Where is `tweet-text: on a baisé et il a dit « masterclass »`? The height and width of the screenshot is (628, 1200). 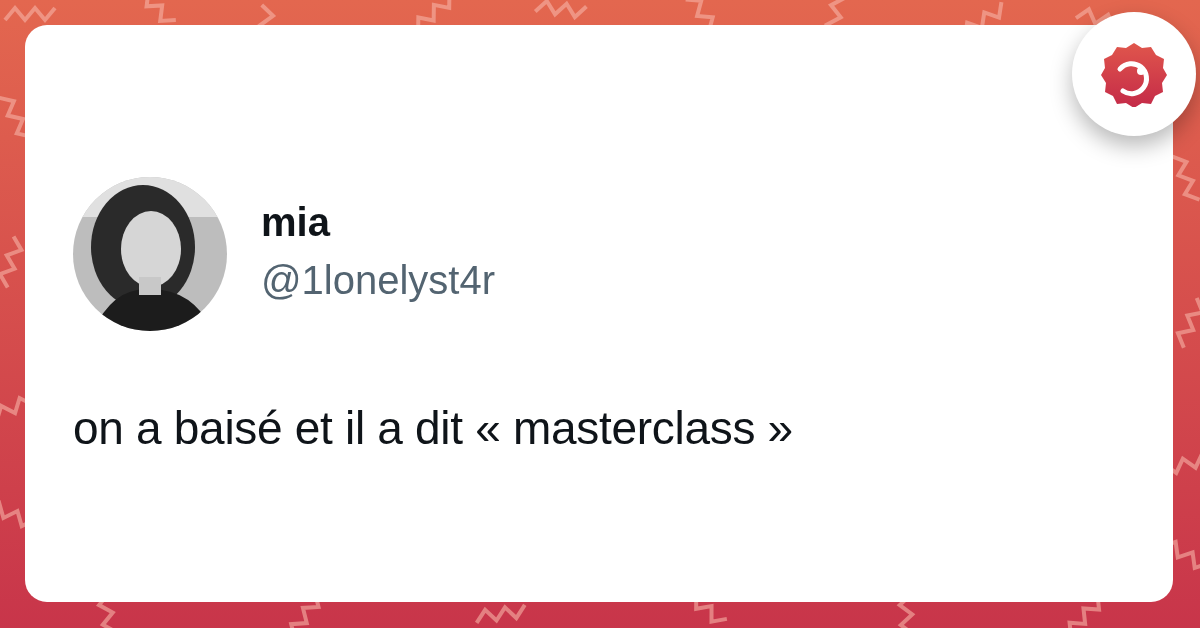
tweet-text: on a baisé et il a dit « masterclass » is located at coordinates (433, 428).